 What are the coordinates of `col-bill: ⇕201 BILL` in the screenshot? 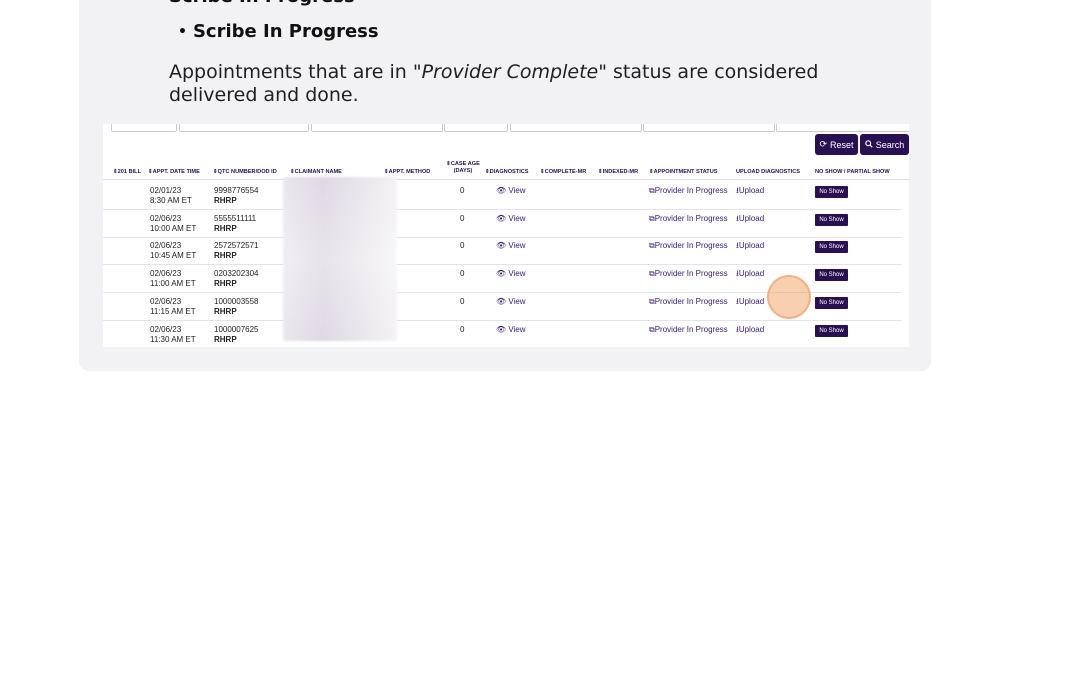 It's located at (127, 172).